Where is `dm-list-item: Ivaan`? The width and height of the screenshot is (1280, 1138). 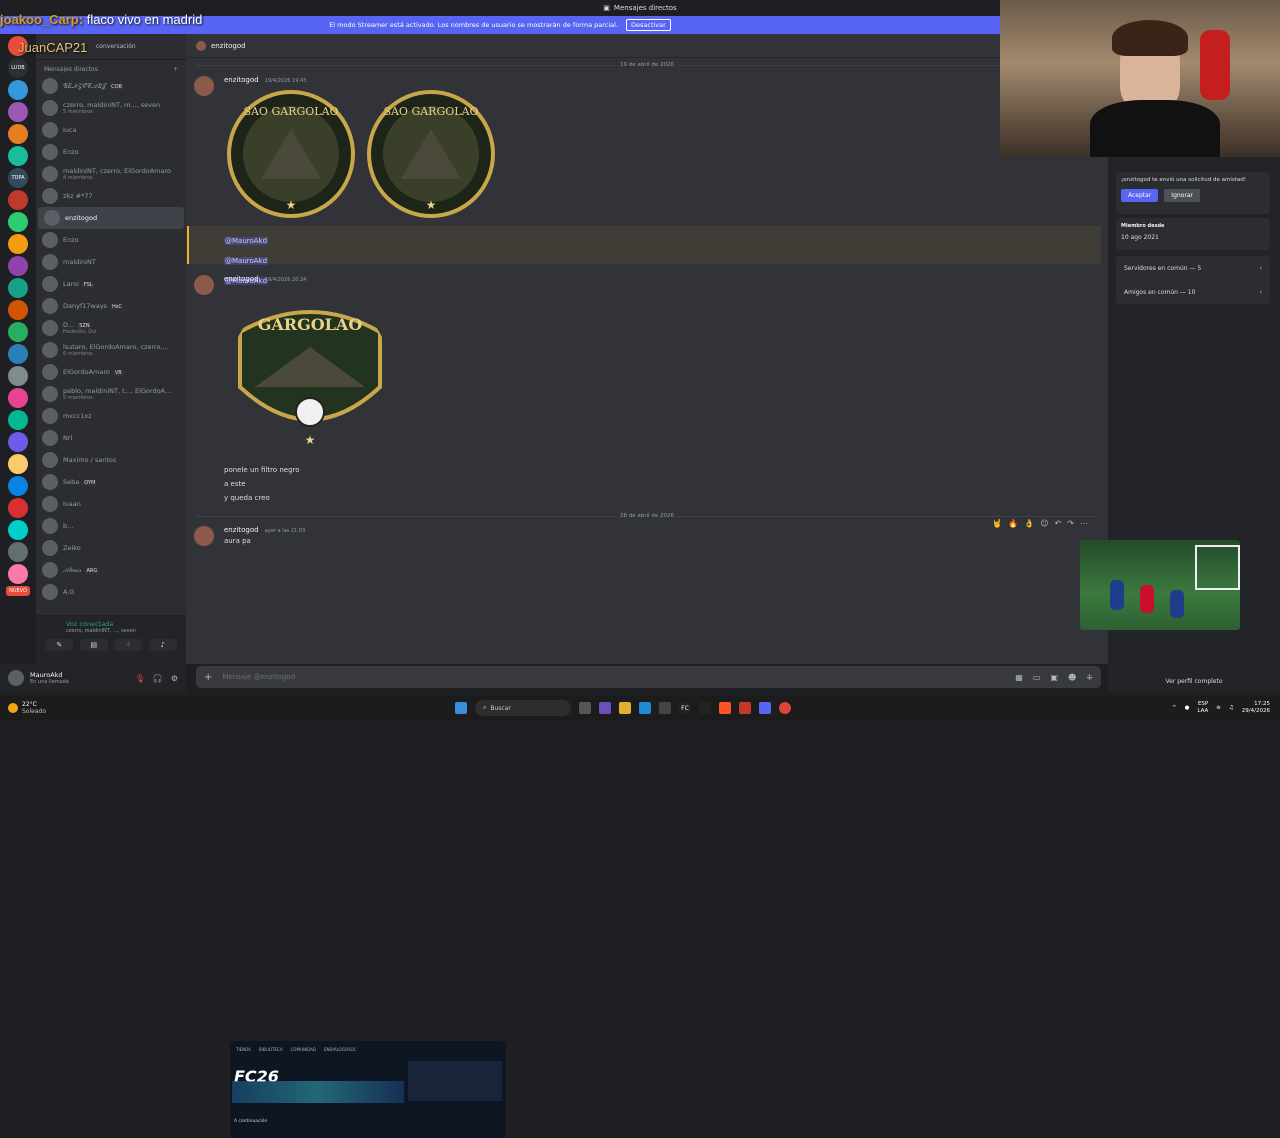
dm-list-item: Ivaan is located at coordinates (111, 504).